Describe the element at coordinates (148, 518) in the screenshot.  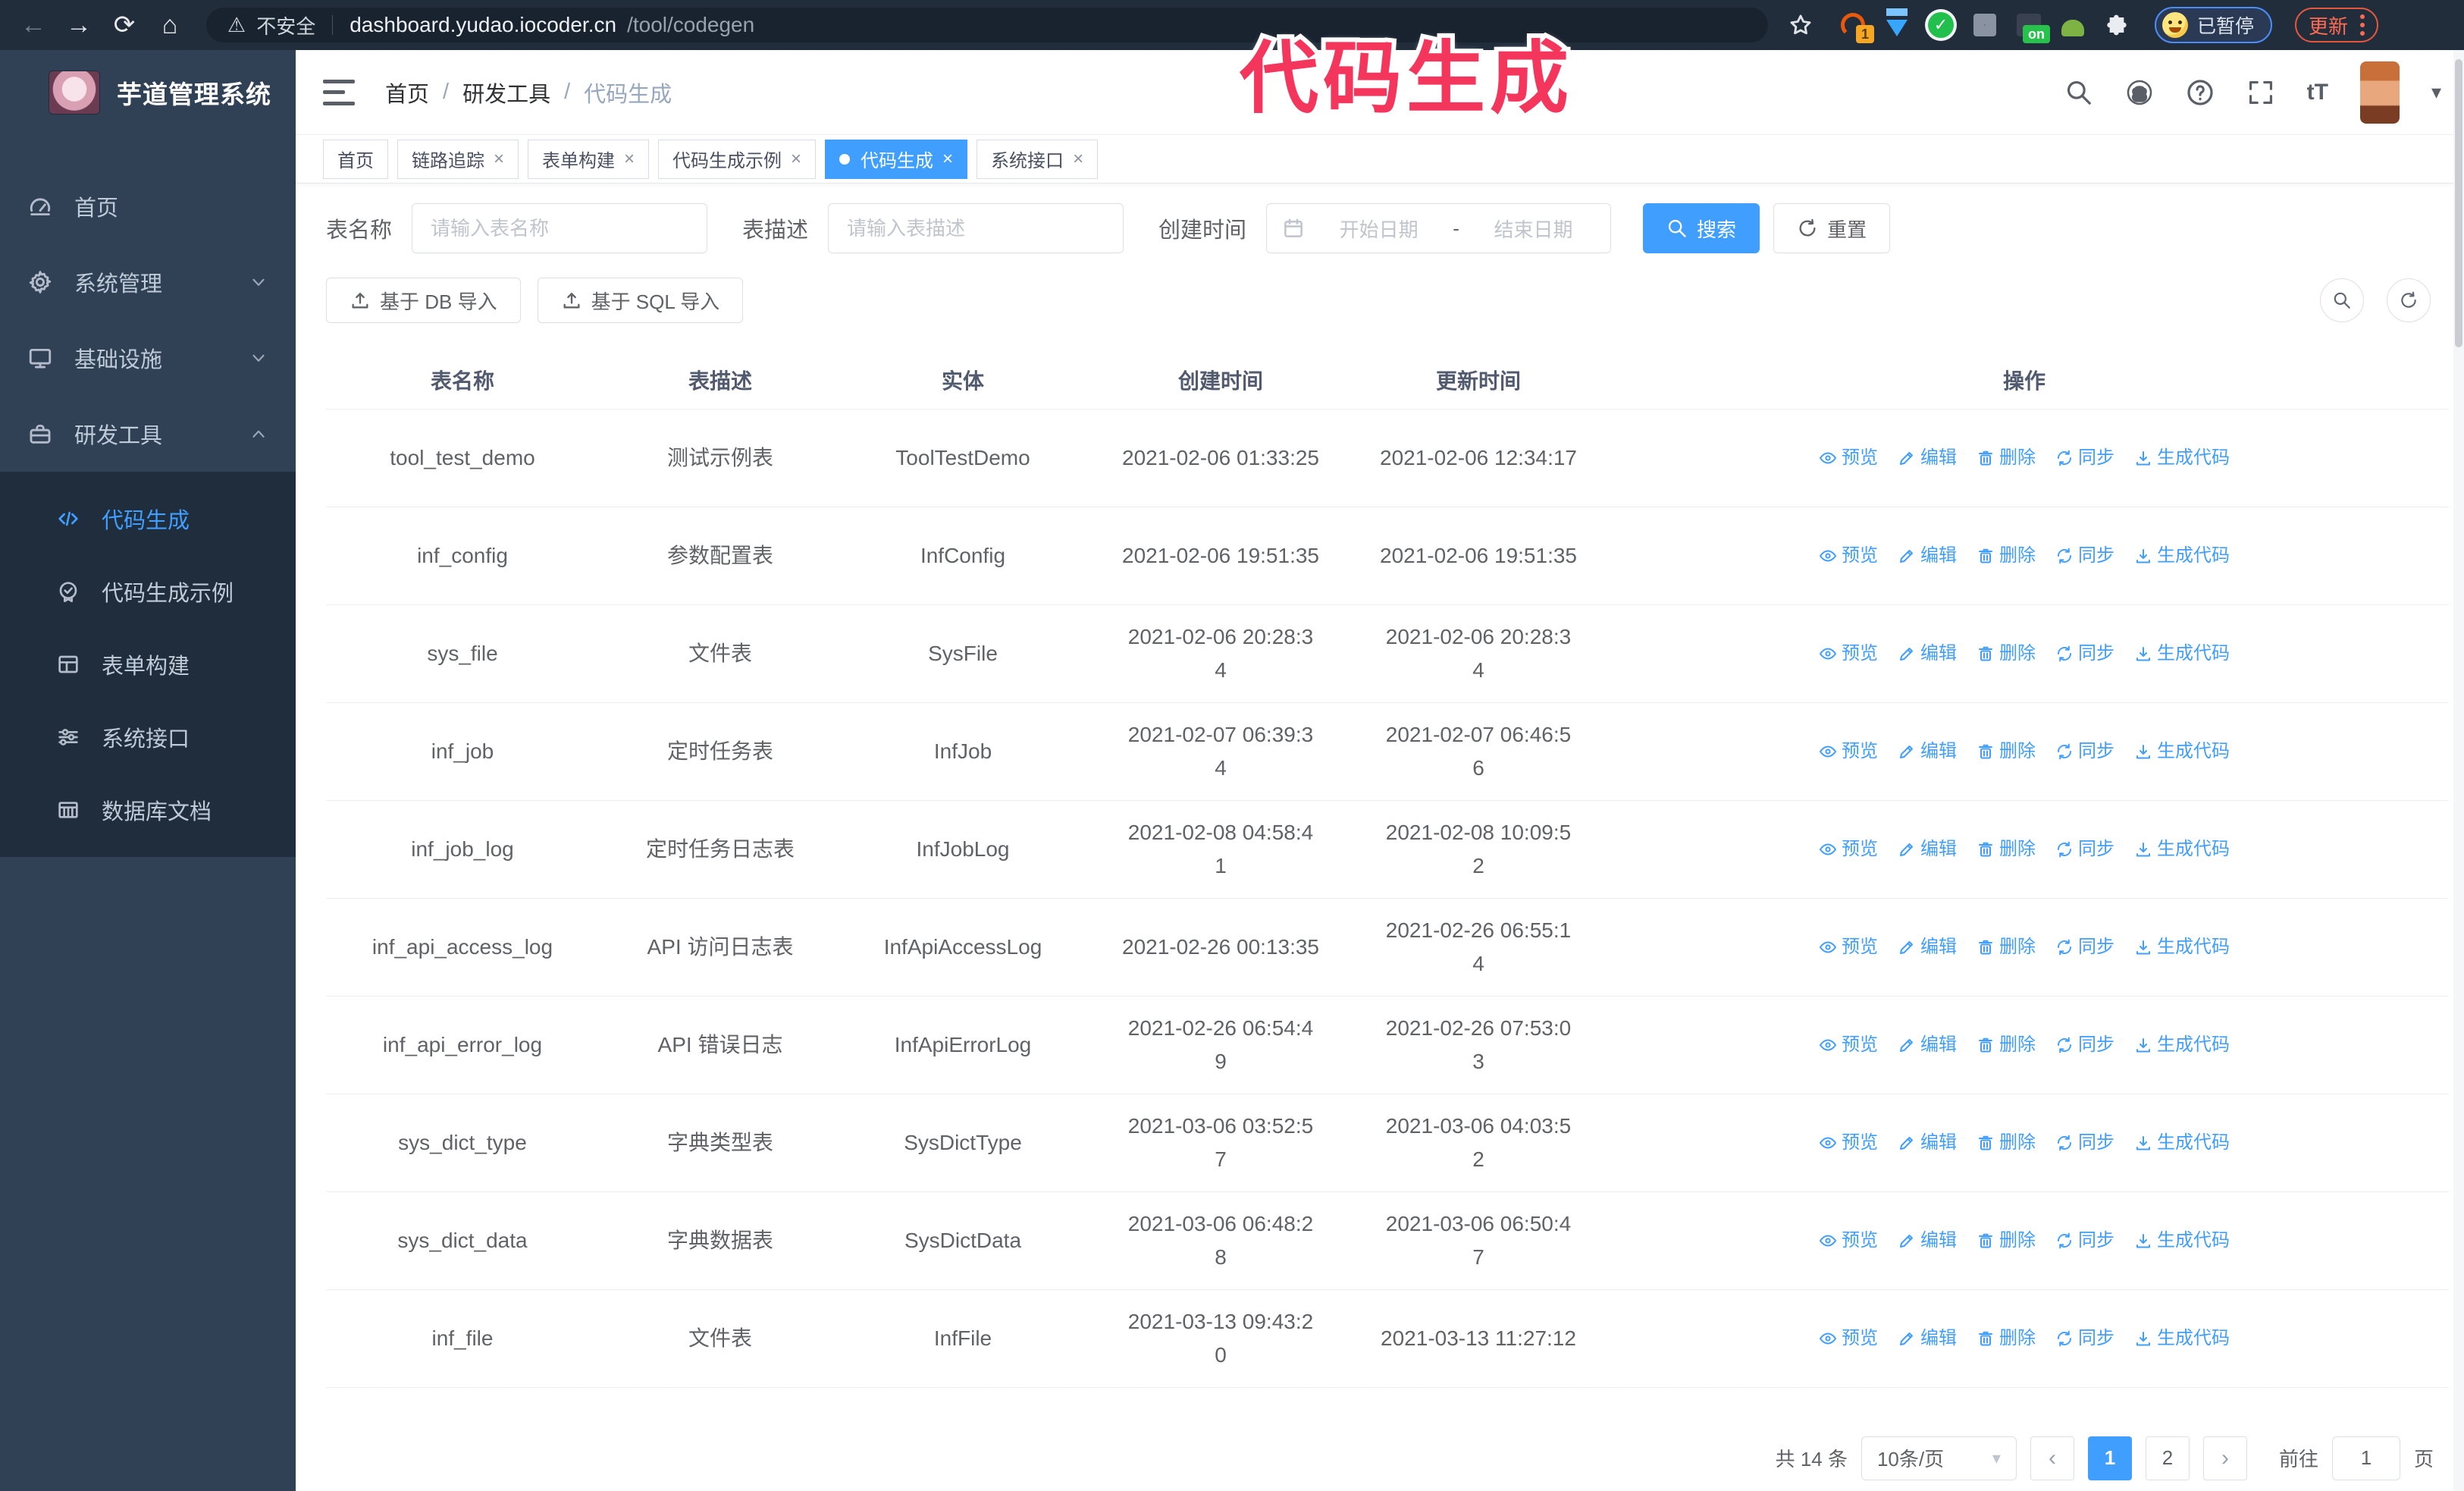
I see `sidebar-item-codegen: 代码生成` at that location.